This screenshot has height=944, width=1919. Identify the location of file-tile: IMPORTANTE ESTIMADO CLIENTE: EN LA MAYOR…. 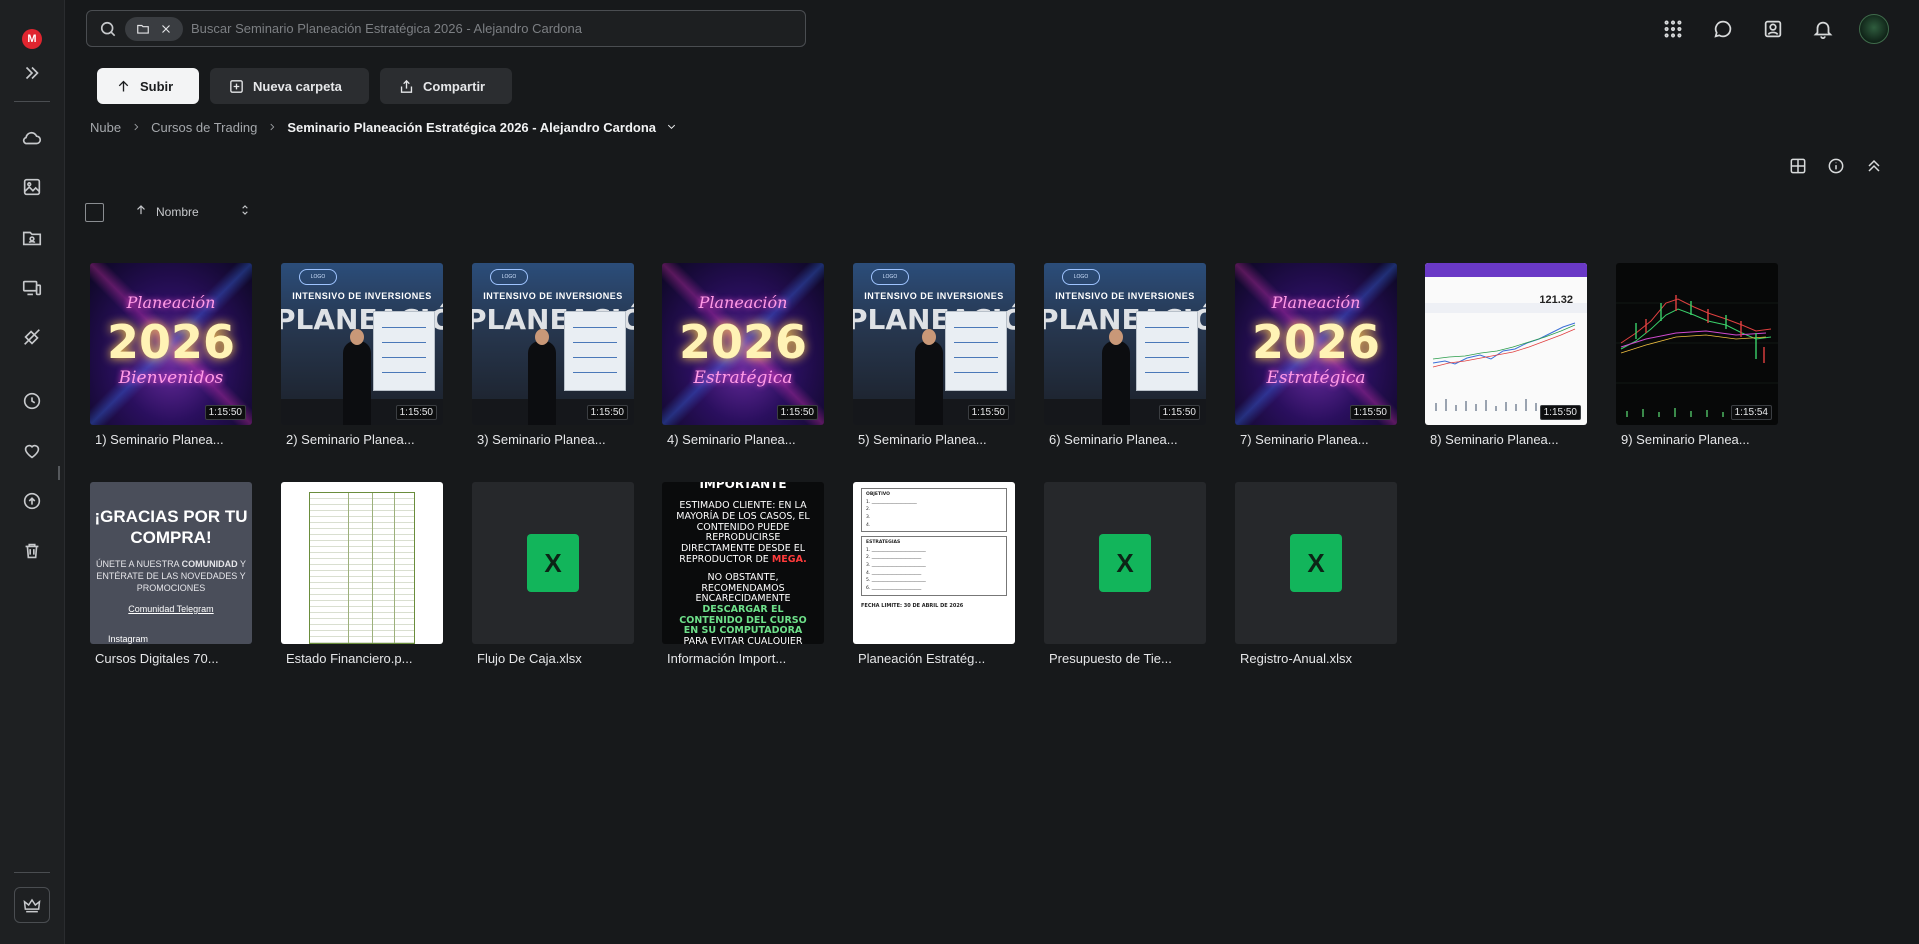
(743, 574).